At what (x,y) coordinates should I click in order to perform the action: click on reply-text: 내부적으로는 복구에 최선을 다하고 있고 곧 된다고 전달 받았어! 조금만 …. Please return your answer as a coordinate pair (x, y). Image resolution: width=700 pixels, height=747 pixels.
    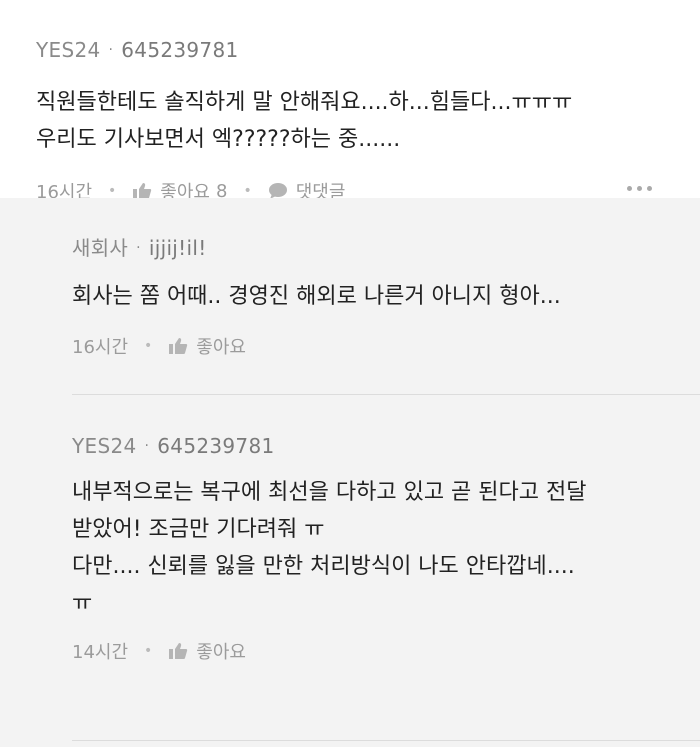
    Looking at the image, I should click on (329, 548).